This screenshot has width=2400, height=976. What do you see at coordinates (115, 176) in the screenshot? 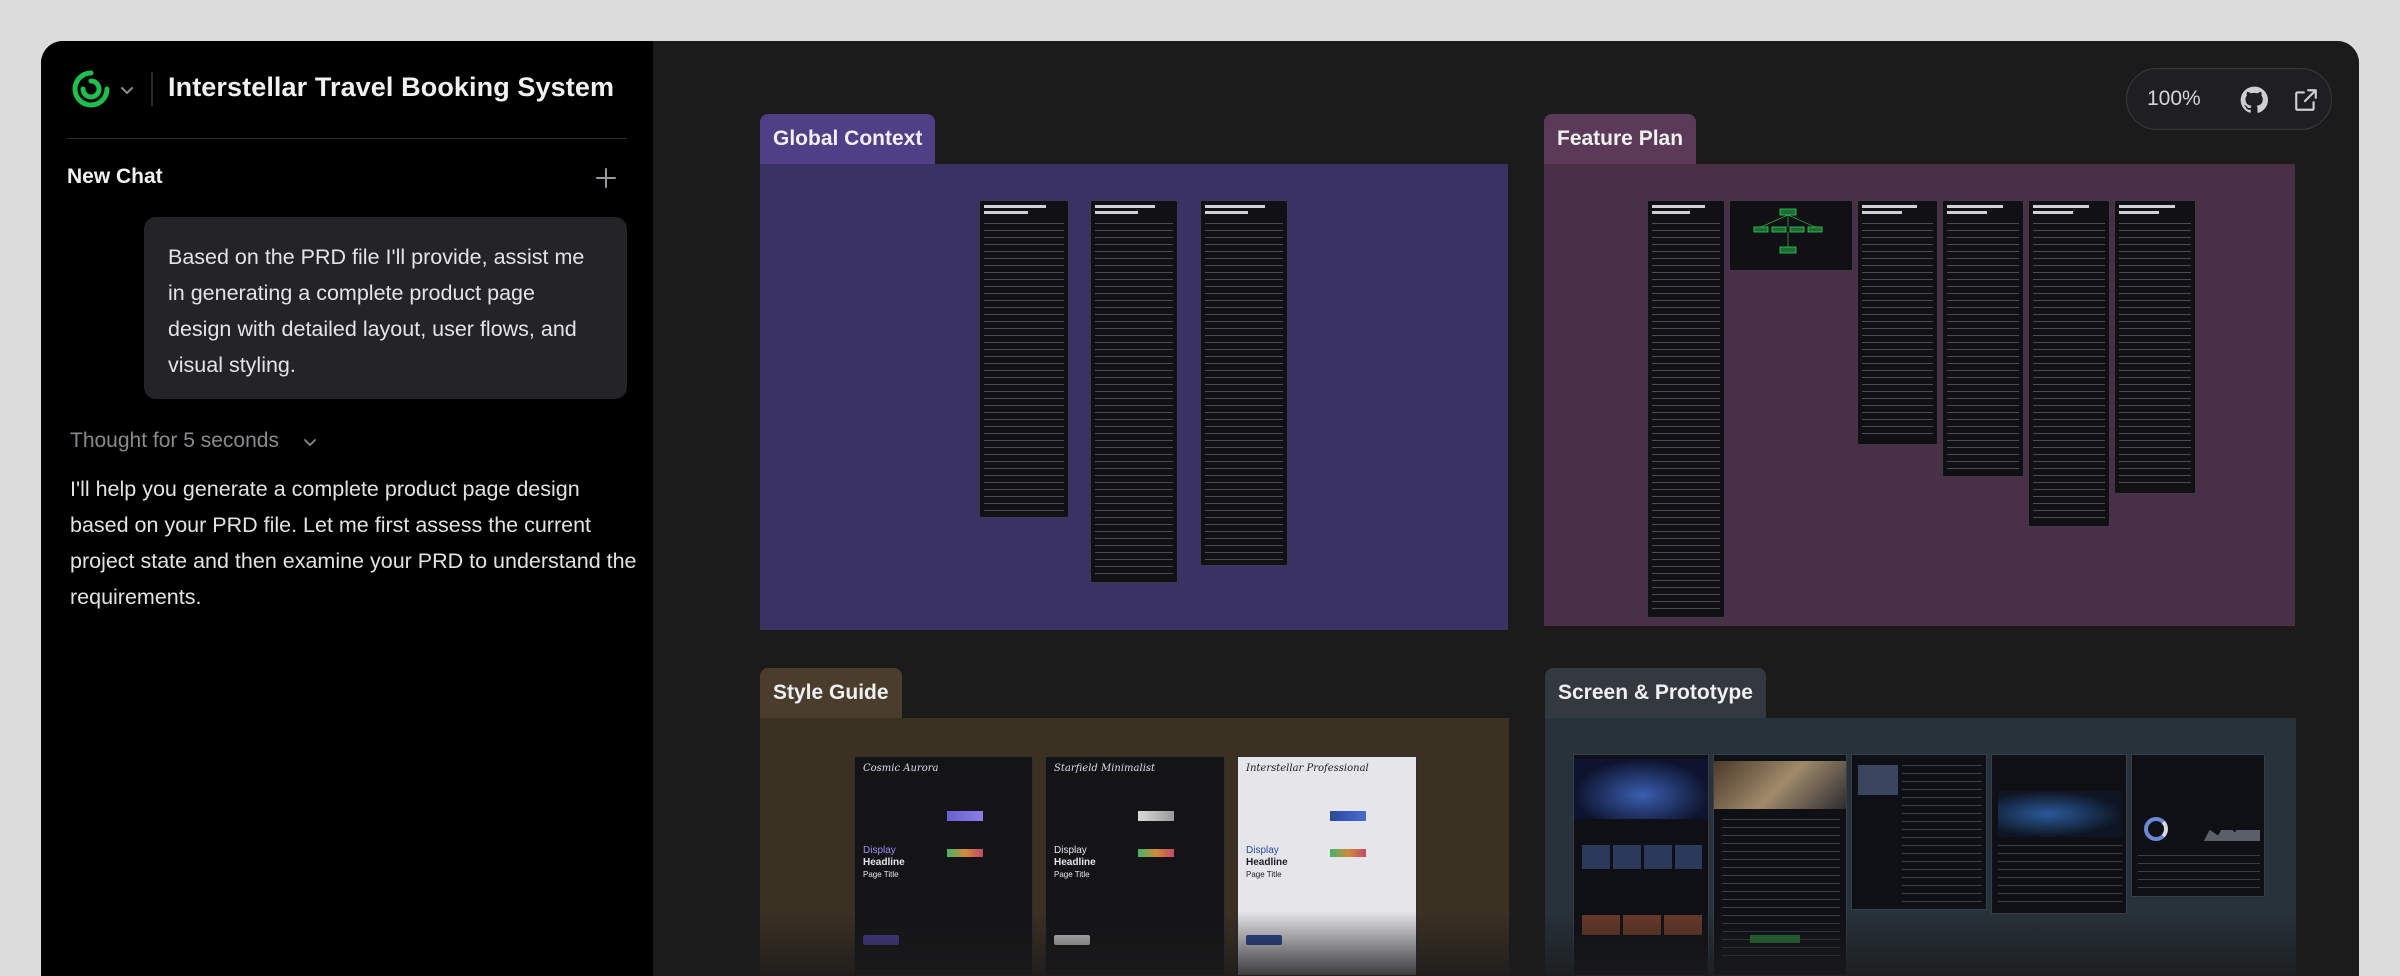
I see `new-chat-label: New Chat` at bounding box center [115, 176].